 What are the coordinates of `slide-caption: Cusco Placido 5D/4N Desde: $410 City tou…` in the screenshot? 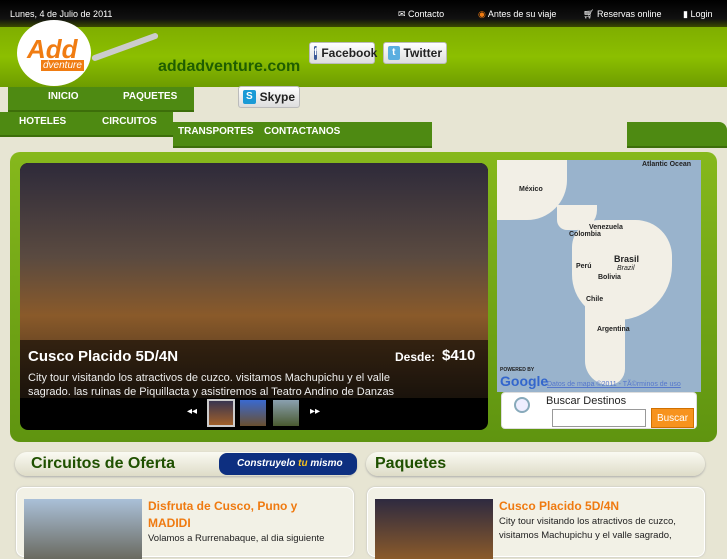 It's located at (254, 369).